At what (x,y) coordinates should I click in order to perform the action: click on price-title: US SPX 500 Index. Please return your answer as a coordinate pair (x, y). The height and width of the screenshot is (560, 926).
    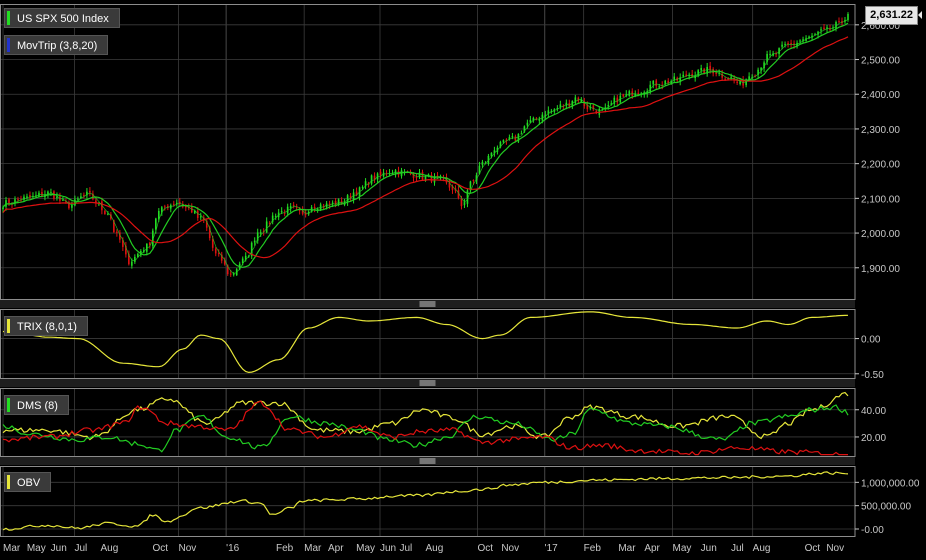
    Looking at the image, I should click on (63, 19).